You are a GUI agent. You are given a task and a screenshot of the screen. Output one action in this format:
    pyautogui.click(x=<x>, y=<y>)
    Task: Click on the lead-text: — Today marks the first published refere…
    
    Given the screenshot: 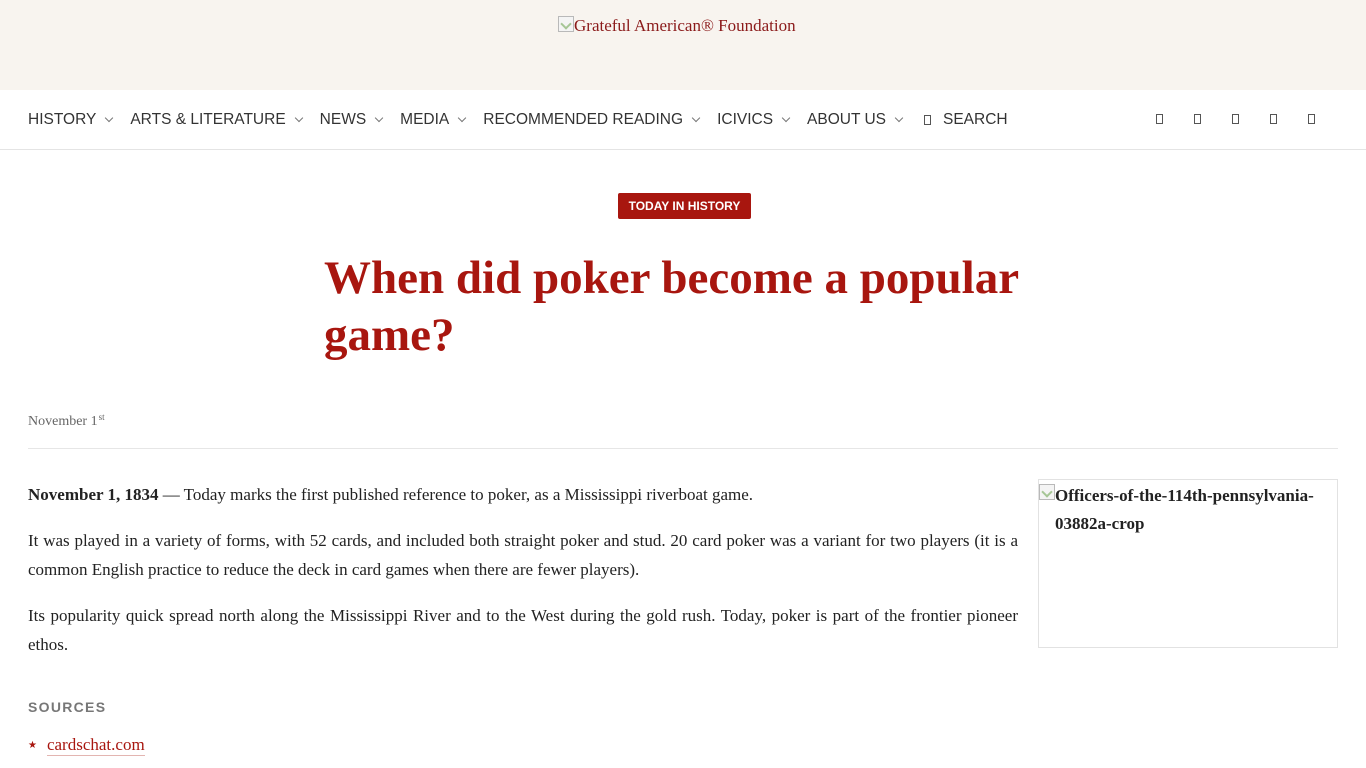 What is the action you would take?
    pyautogui.click(x=456, y=494)
    